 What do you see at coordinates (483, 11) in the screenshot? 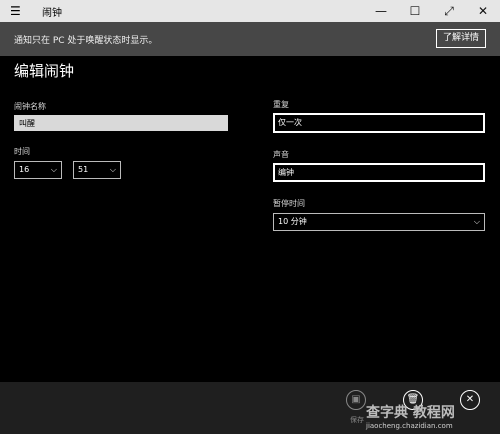
I see `close-window-button: ✕` at bounding box center [483, 11].